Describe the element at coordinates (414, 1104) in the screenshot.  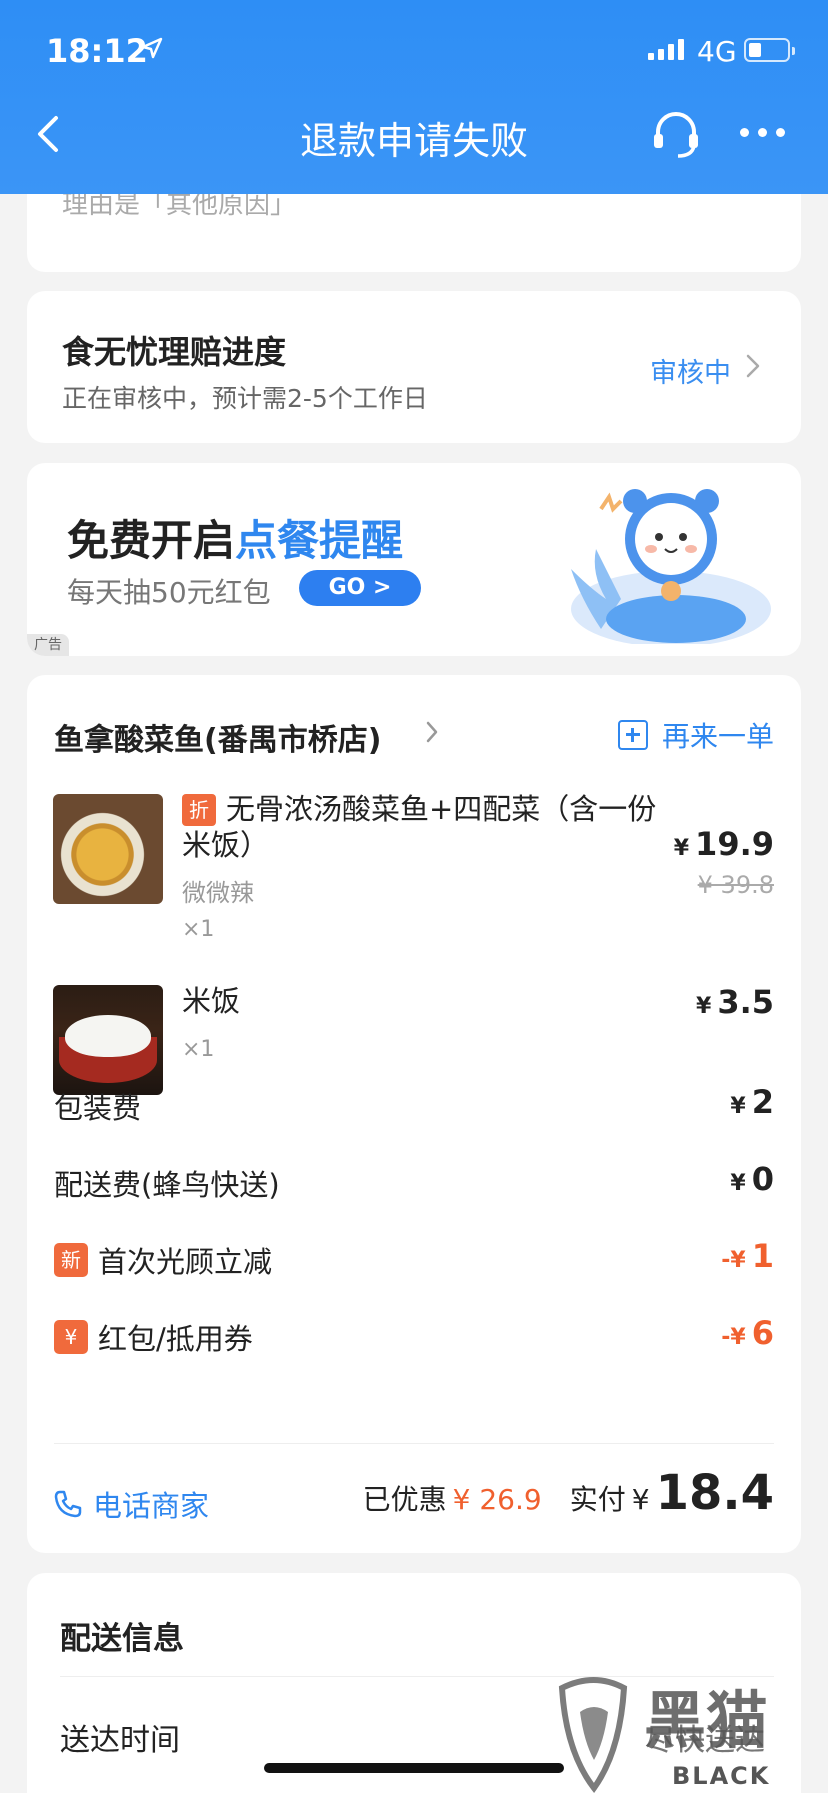
I see `fee-row-packaging: 包装费 ¥2` at that location.